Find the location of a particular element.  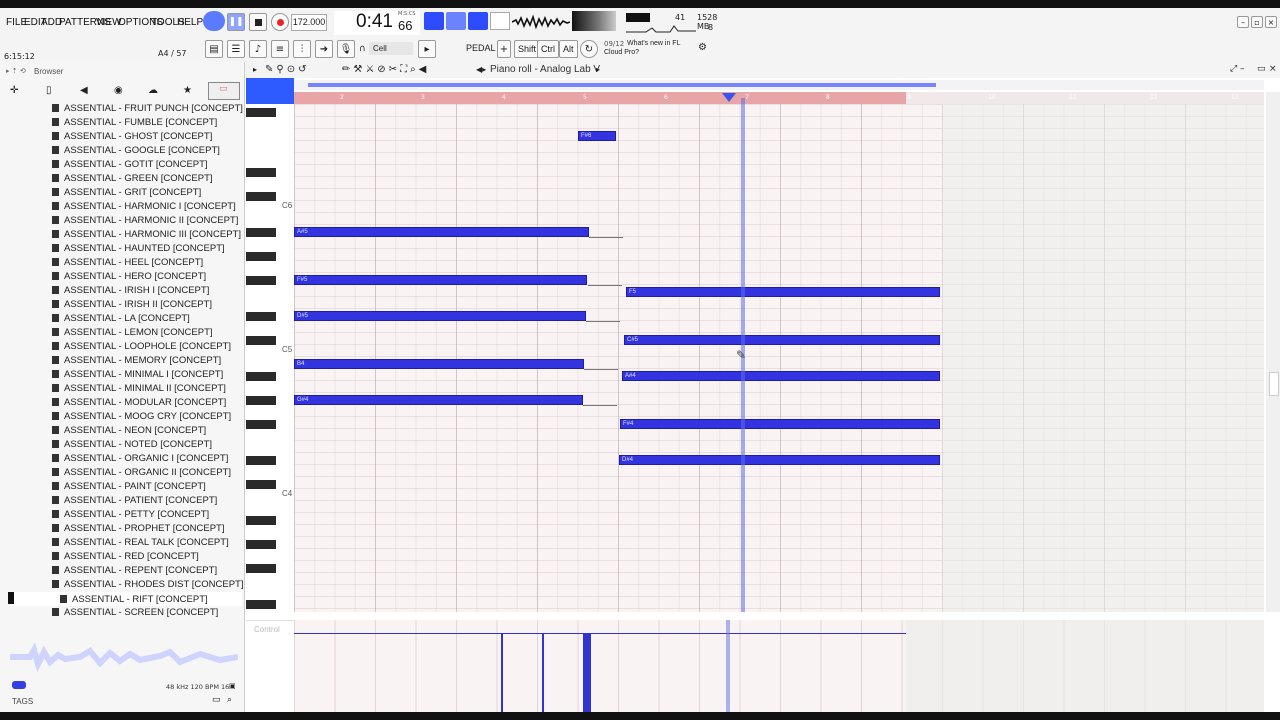

maximize-button: ▫ is located at coordinates (1257, 22).